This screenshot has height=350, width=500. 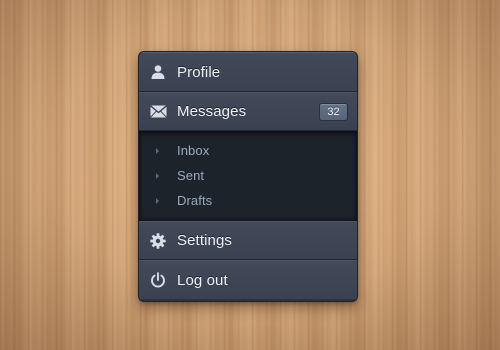 What do you see at coordinates (248, 111) in the screenshot?
I see `menu-item-messages: Messages 32` at bounding box center [248, 111].